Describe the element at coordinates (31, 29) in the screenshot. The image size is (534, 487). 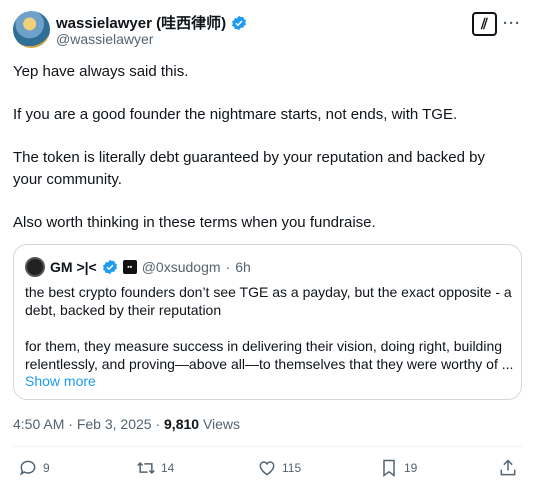
I see `avatar` at that location.